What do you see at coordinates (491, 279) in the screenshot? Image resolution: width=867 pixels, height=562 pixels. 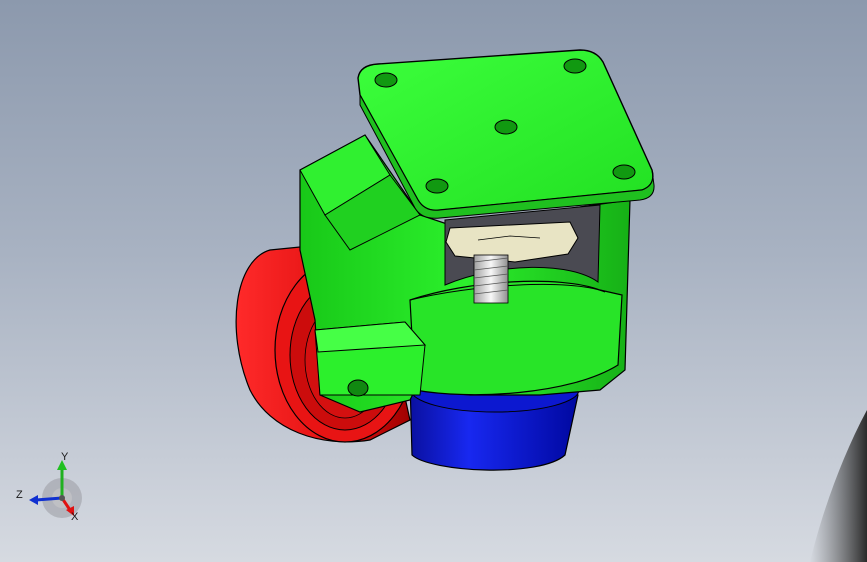 I see `threaded-stem` at bounding box center [491, 279].